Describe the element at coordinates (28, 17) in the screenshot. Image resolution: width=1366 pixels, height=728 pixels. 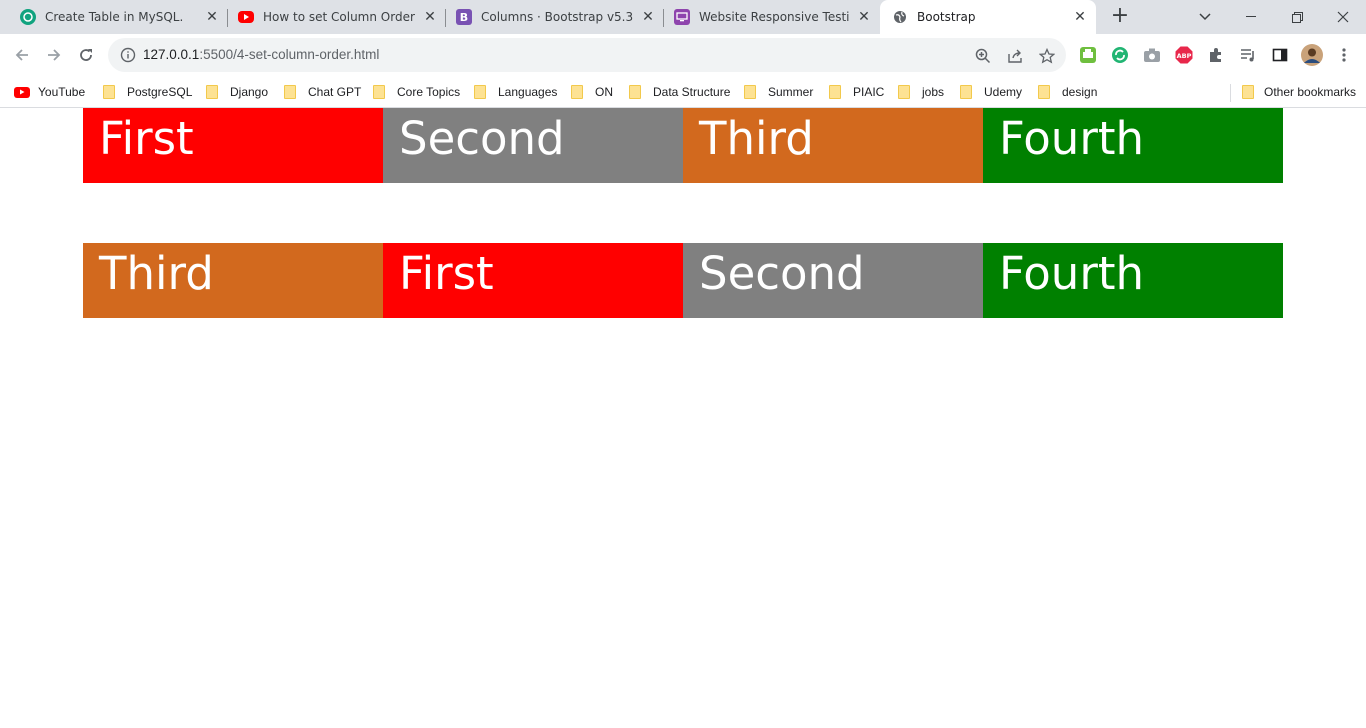
I see `chatgpt-icon` at that location.